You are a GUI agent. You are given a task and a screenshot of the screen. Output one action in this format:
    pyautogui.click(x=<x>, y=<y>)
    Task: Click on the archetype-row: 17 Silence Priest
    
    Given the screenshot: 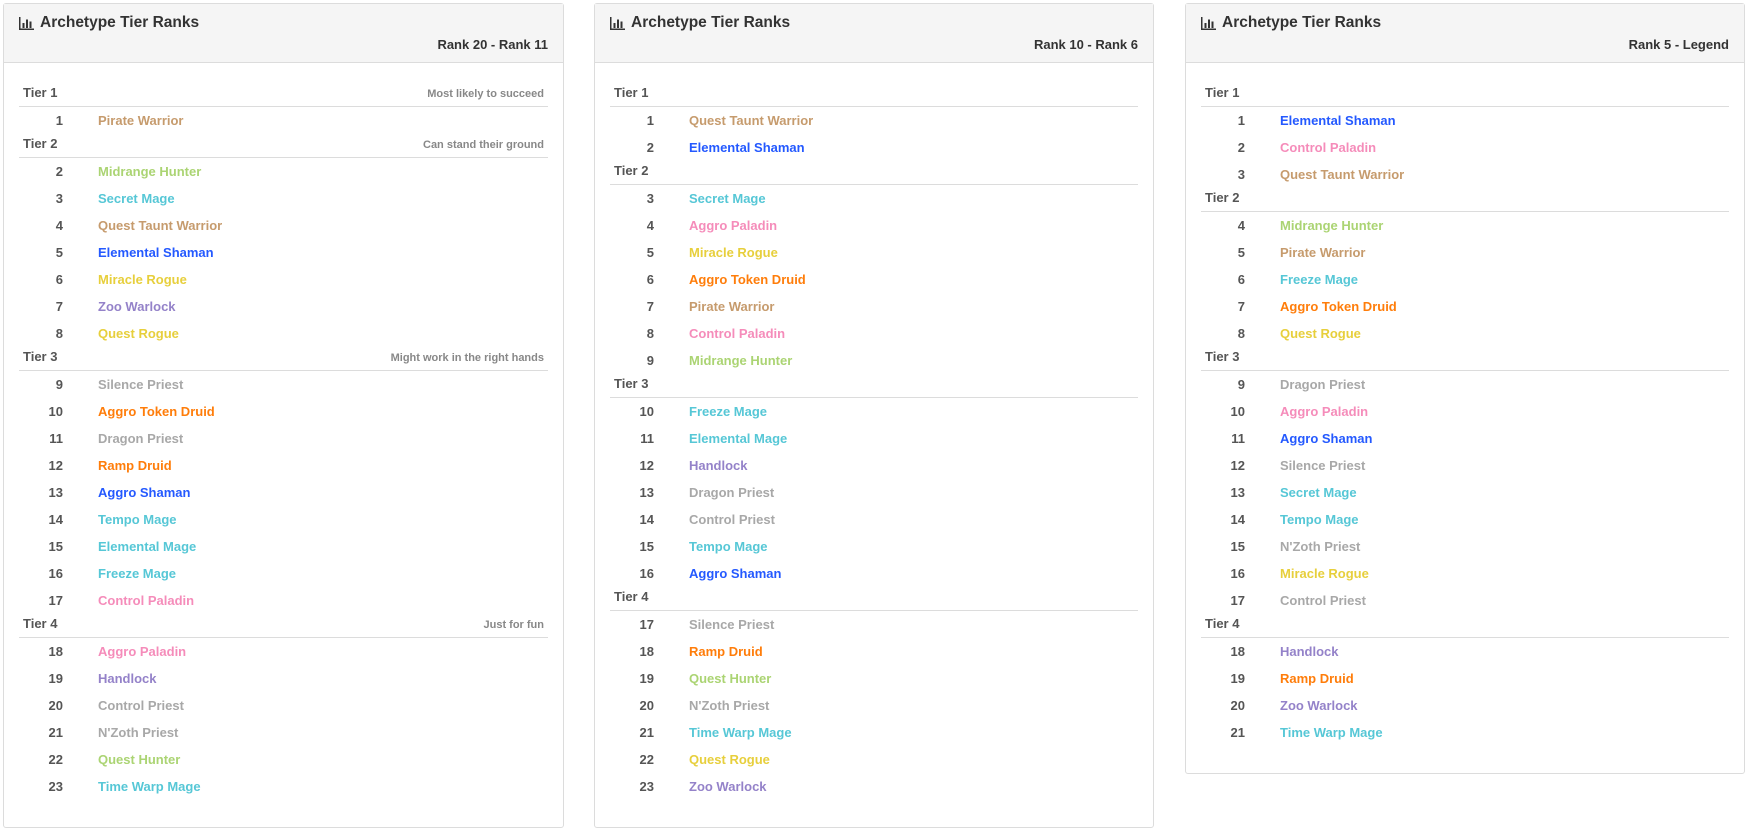 What is the action you would take?
    pyautogui.click(x=874, y=624)
    